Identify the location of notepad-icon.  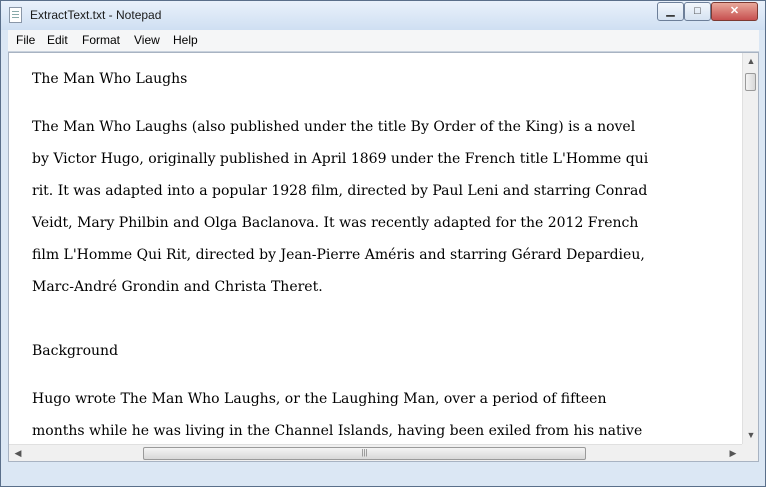
(15, 15).